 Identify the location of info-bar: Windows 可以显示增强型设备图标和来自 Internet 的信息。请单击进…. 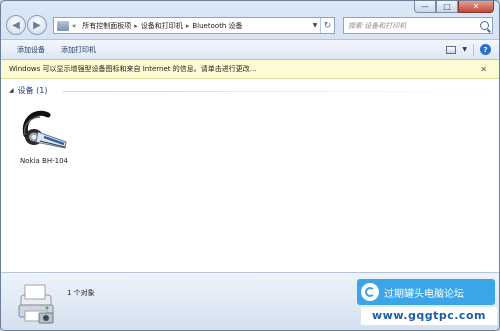
(250, 69).